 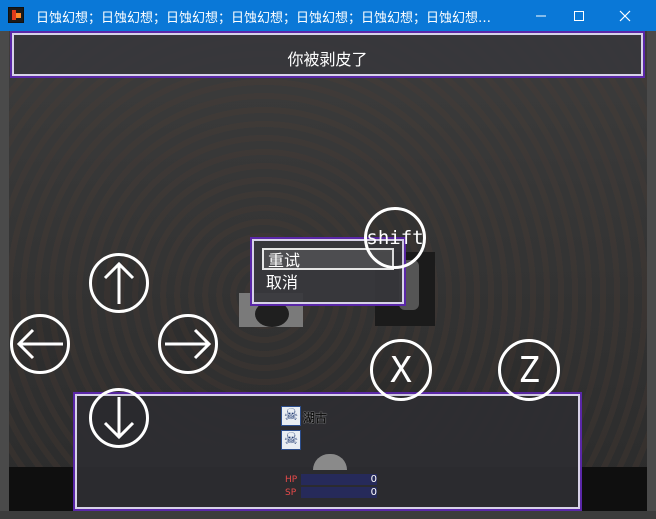 What do you see at coordinates (291, 493) in the screenshot?
I see `sp-label: SP` at bounding box center [291, 493].